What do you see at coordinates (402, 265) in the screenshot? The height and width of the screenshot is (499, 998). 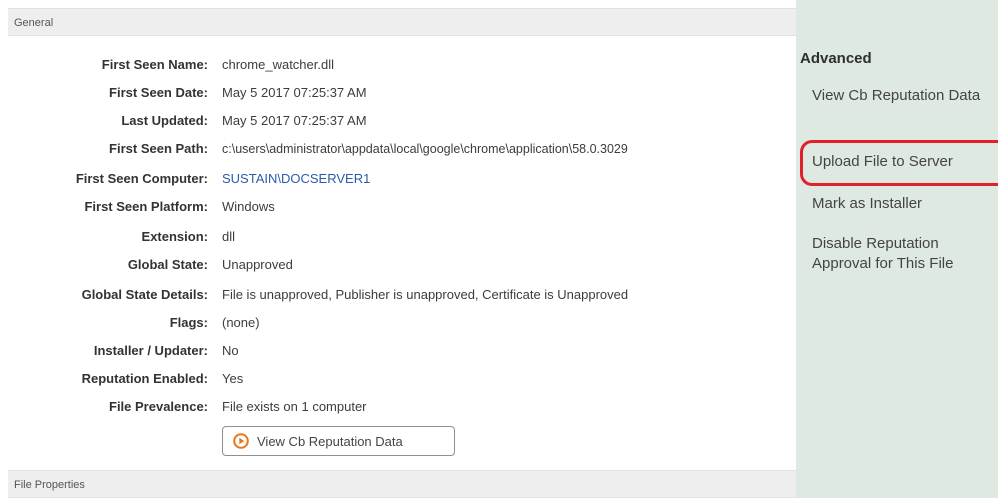 I see `property-row-global-state: Global State: Unapproved` at bounding box center [402, 265].